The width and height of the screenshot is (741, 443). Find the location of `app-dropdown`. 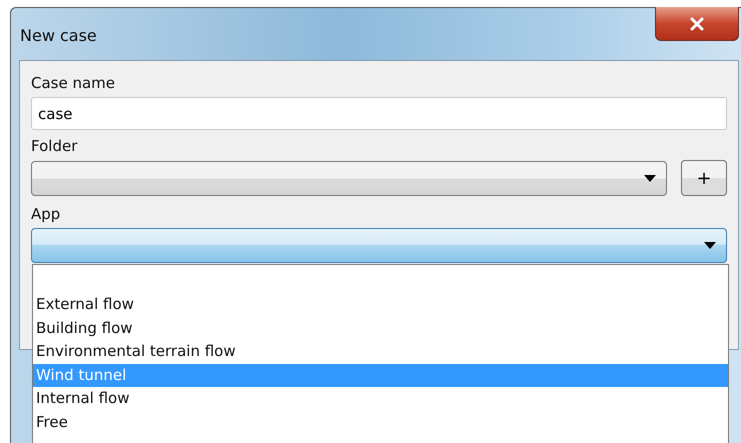

app-dropdown is located at coordinates (379, 245).